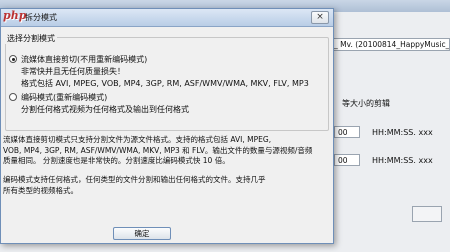  What do you see at coordinates (366, 103) in the screenshot?
I see `equal-size-clip-label: 等大小的剪辑` at bounding box center [366, 103].